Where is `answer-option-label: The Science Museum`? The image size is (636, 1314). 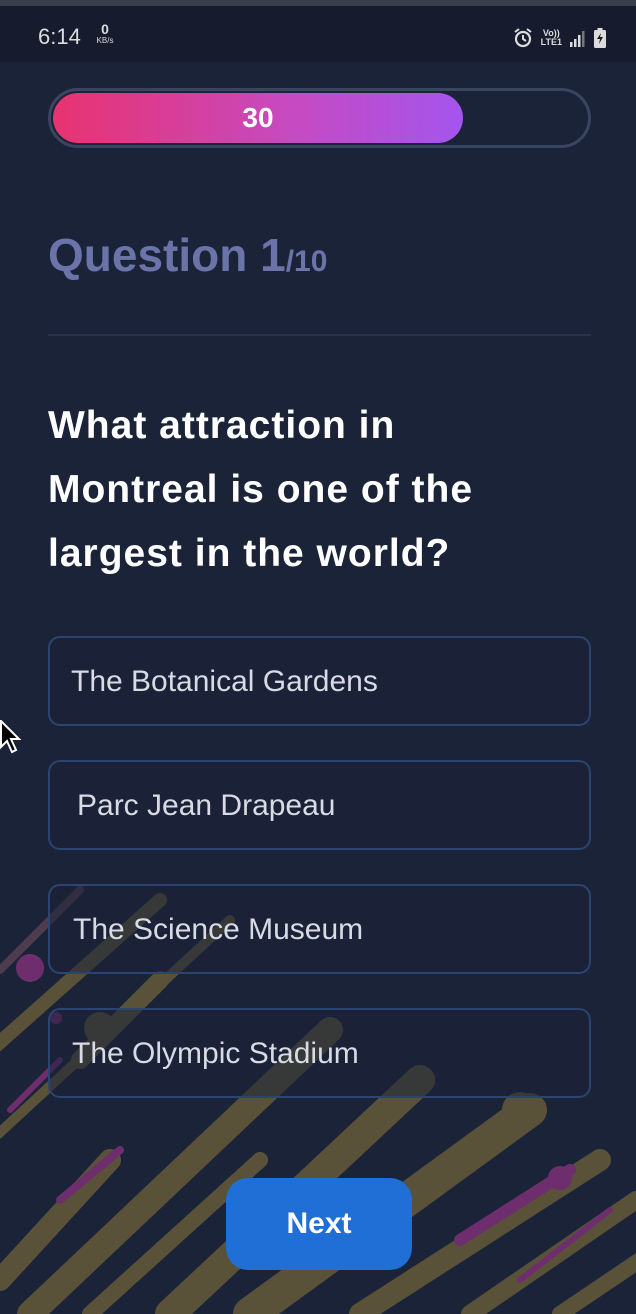
answer-option-label: The Science Museum is located at coordinates (218, 929).